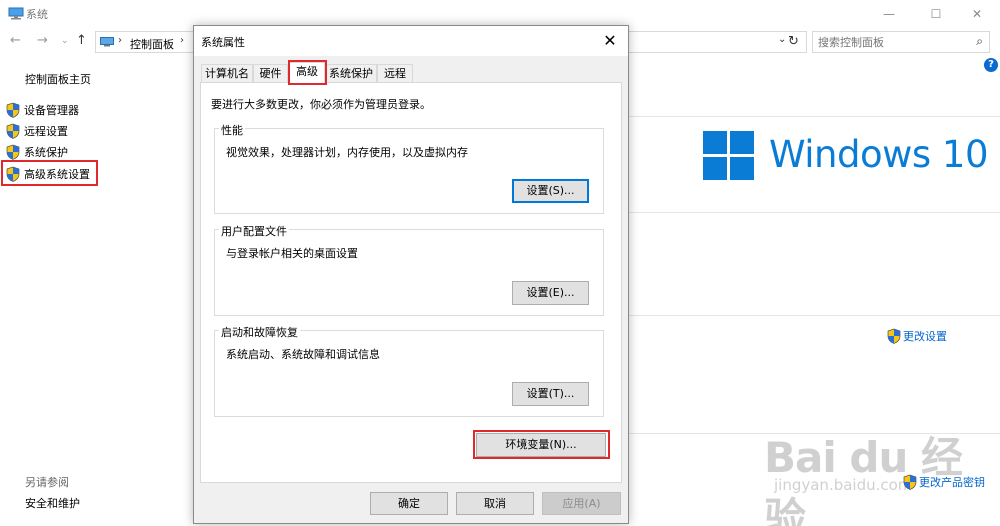 The height and width of the screenshot is (526, 1000). What do you see at coordinates (37, 14) in the screenshot?
I see `window-title: 系统` at bounding box center [37, 14].